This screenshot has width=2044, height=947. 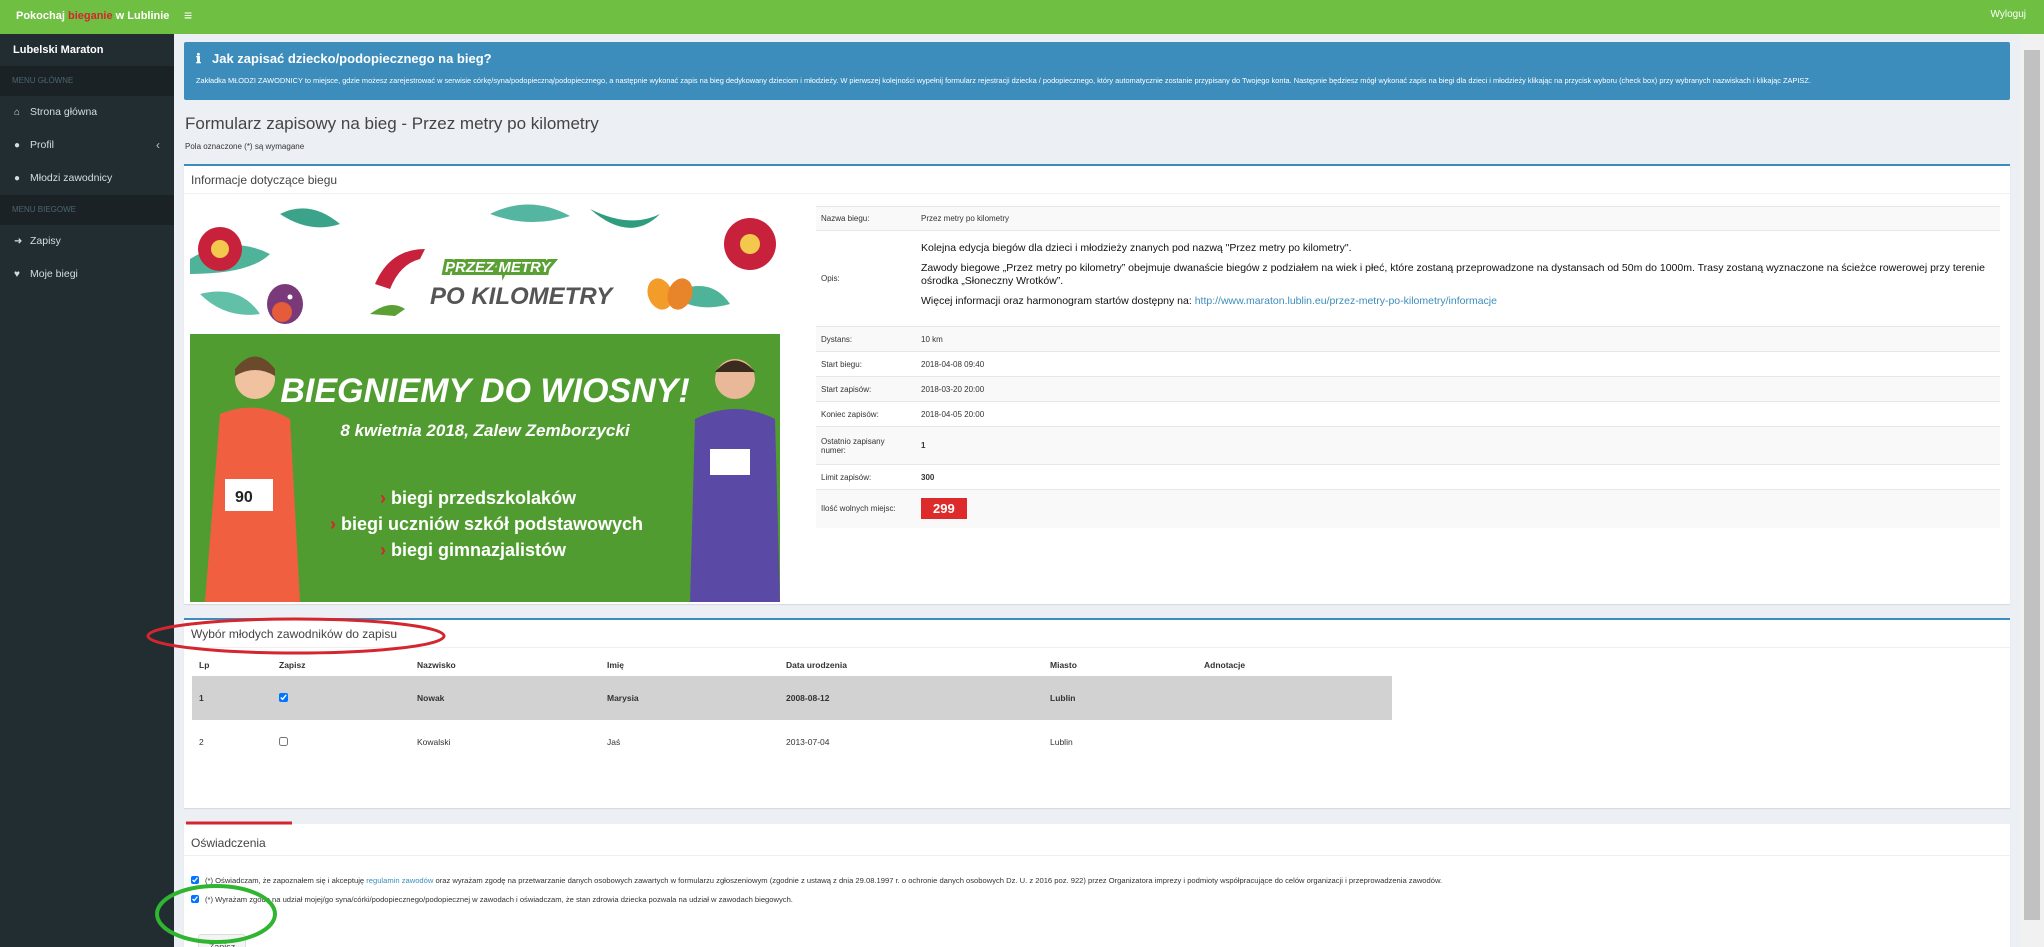 I want to click on banner-date: 8 kwietnia 2018, Zalew Zemborzycki, so click(x=485, y=430).